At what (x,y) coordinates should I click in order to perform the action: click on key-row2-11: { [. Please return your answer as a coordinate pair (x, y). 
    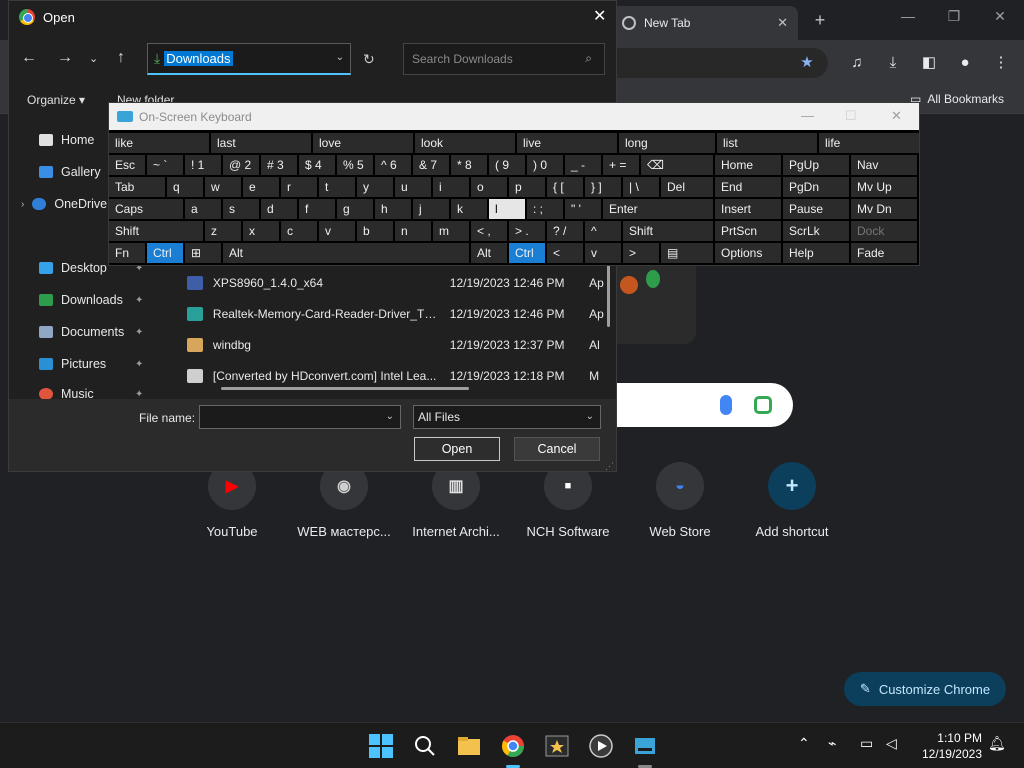
    Looking at the image, I should click on (565, 187).